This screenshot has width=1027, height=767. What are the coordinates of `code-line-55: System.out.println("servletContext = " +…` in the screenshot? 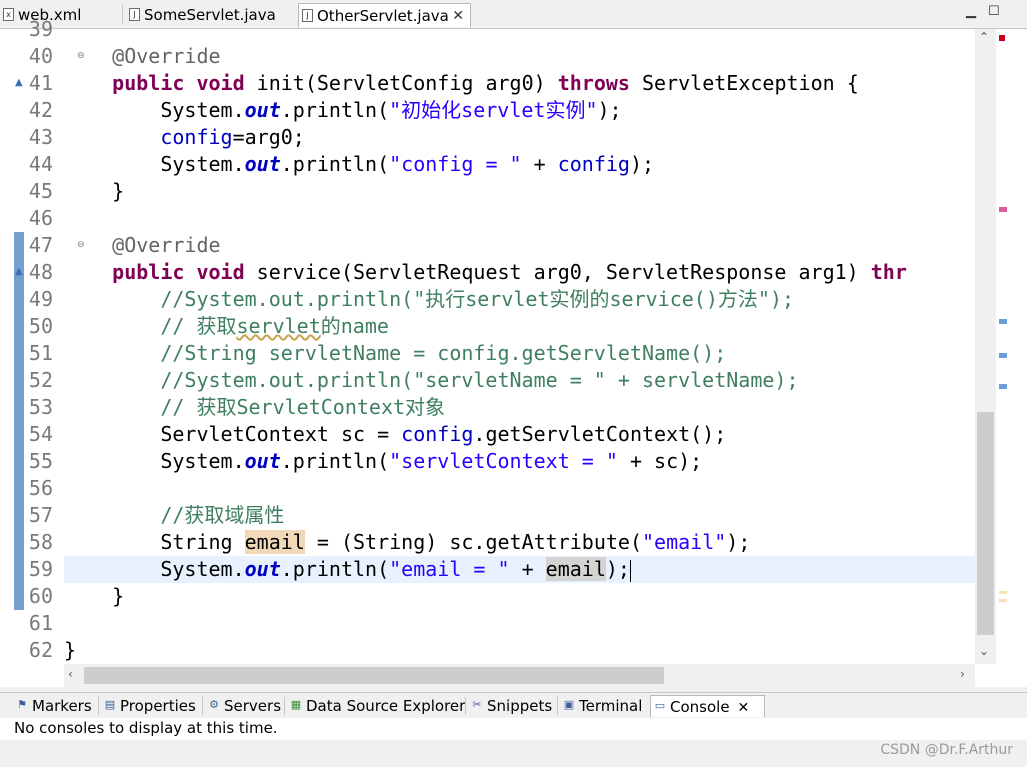 It's located at (431, 461).